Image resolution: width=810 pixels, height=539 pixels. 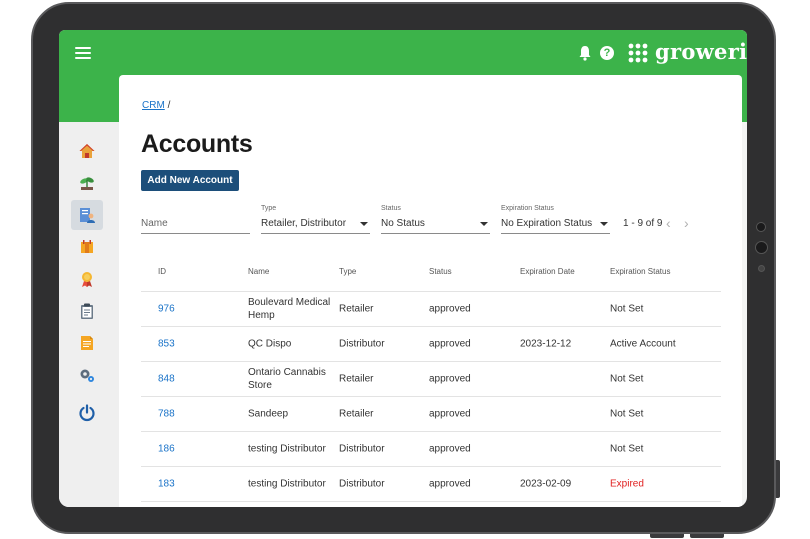 I want to click on name-filter-input: Name, so click(x=195, y=218).